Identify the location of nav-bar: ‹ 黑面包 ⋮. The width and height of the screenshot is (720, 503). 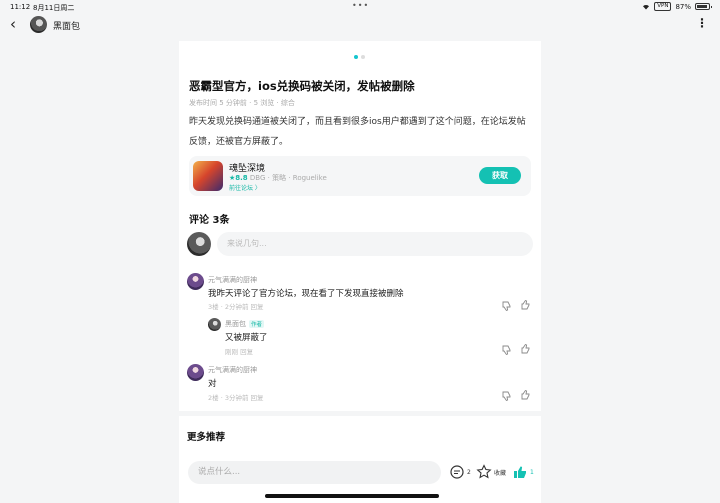
(360, 25).